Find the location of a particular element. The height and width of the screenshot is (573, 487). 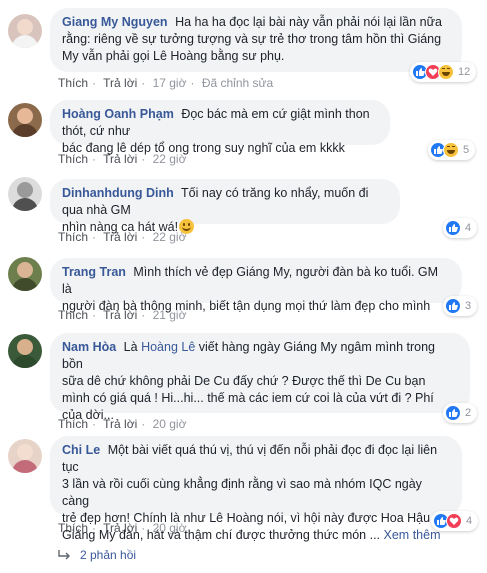

commenter-name: Dinhanhdung Dinh is located at coordinates (118, 193).